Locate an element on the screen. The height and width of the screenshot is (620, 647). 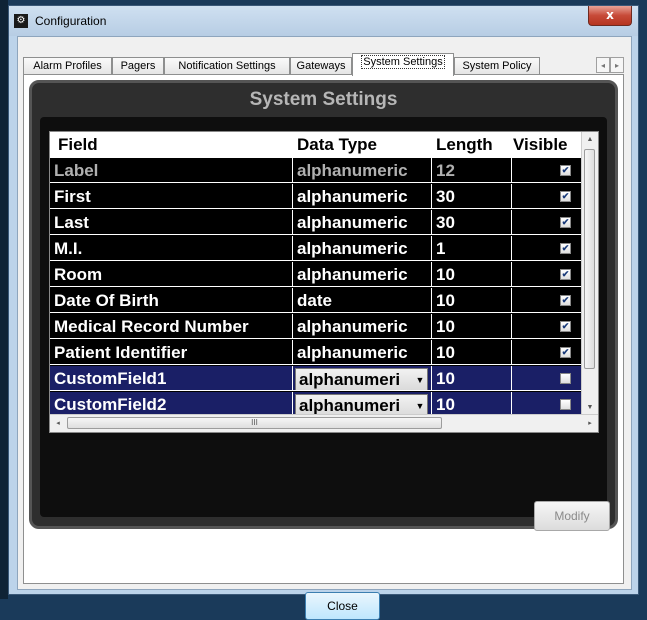
chevron-down-icon: ▼ is located at coordinates (420, 379).